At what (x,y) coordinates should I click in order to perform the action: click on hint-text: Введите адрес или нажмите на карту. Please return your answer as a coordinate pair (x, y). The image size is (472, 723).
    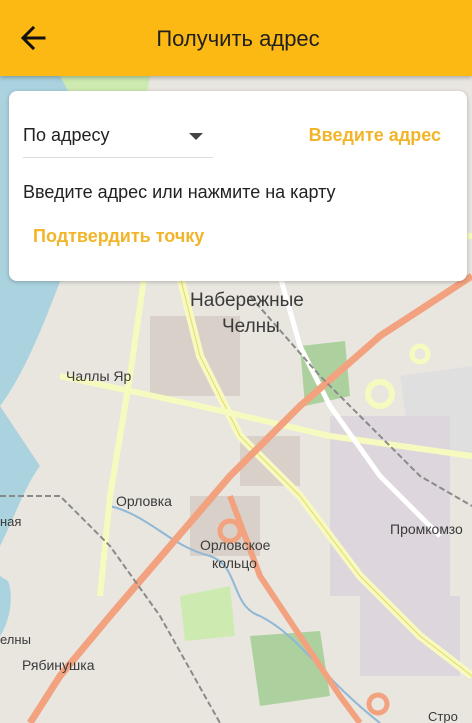
    Looking at the image, I should click on (179, 192).